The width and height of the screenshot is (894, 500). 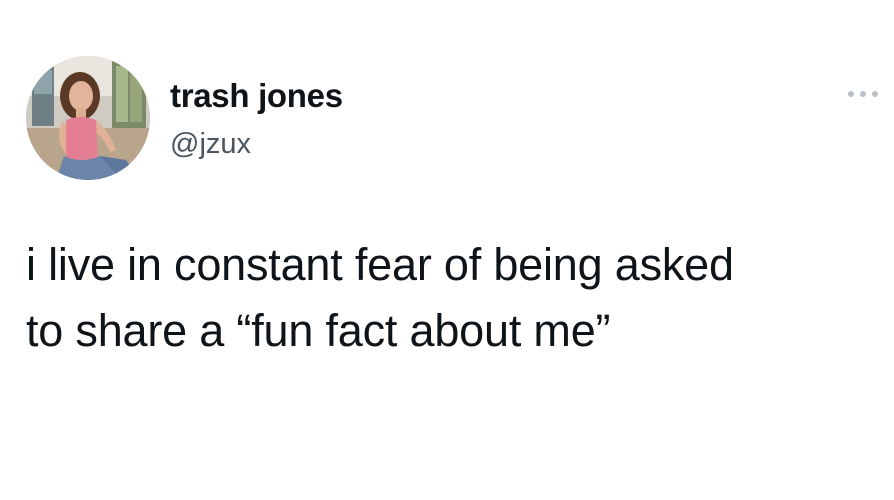 What do you see at coordinates (318, 330) in the screenshot?
I see `tweet-text-line: to share a “fun fact about me”` at bounding box center [318, 330].